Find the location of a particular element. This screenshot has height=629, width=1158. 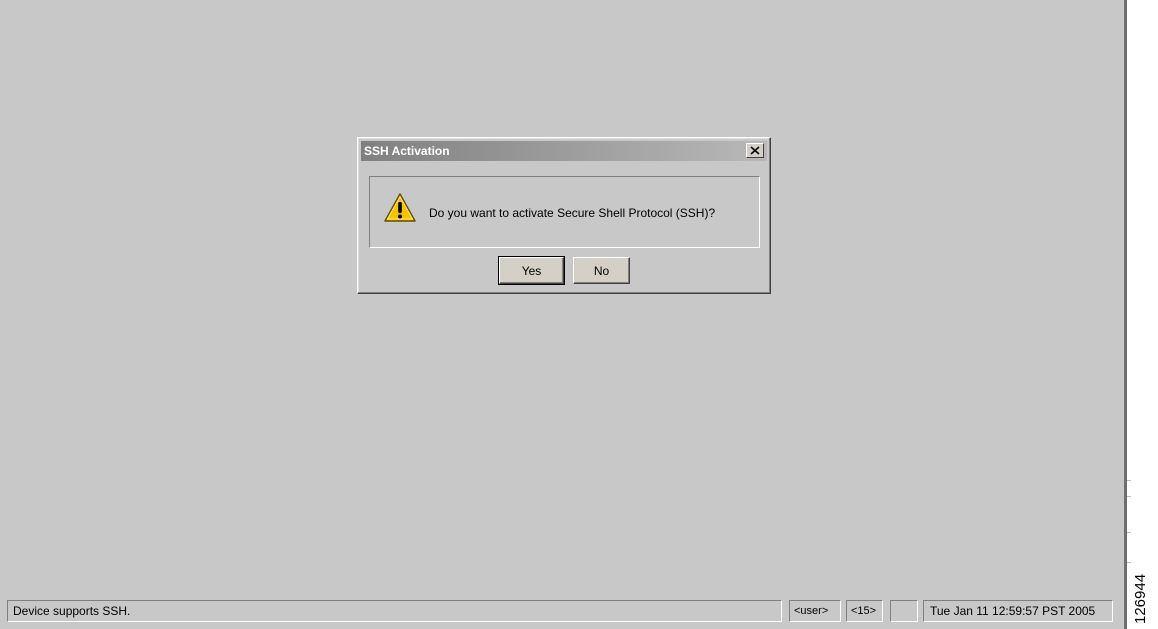

yes-button: Yes is located at coordinates (531, 270).